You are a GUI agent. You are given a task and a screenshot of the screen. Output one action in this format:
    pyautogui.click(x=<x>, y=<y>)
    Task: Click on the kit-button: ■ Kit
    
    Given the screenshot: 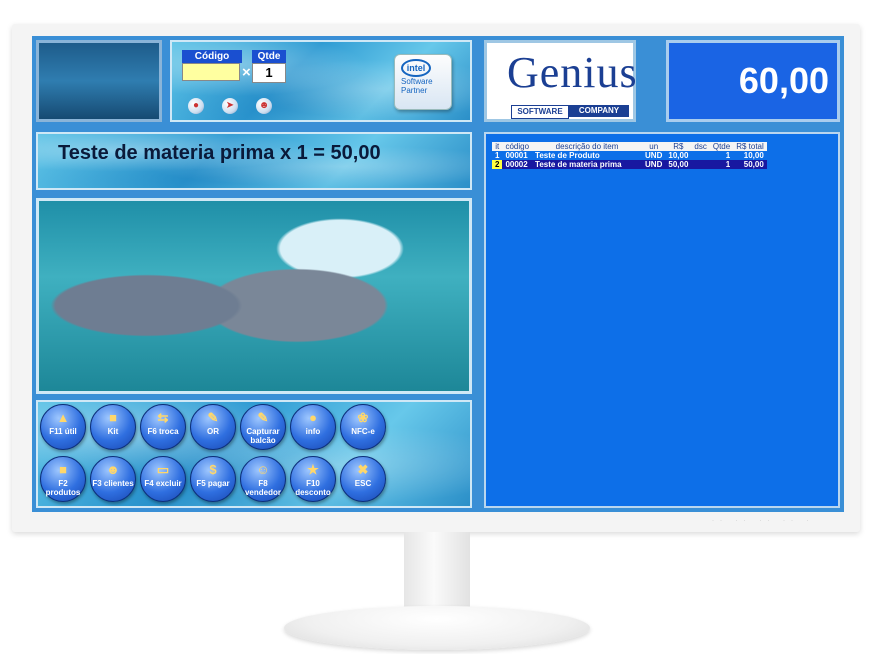 What is the action you would take?
    pyautogui.click(x=113, y=427)
    